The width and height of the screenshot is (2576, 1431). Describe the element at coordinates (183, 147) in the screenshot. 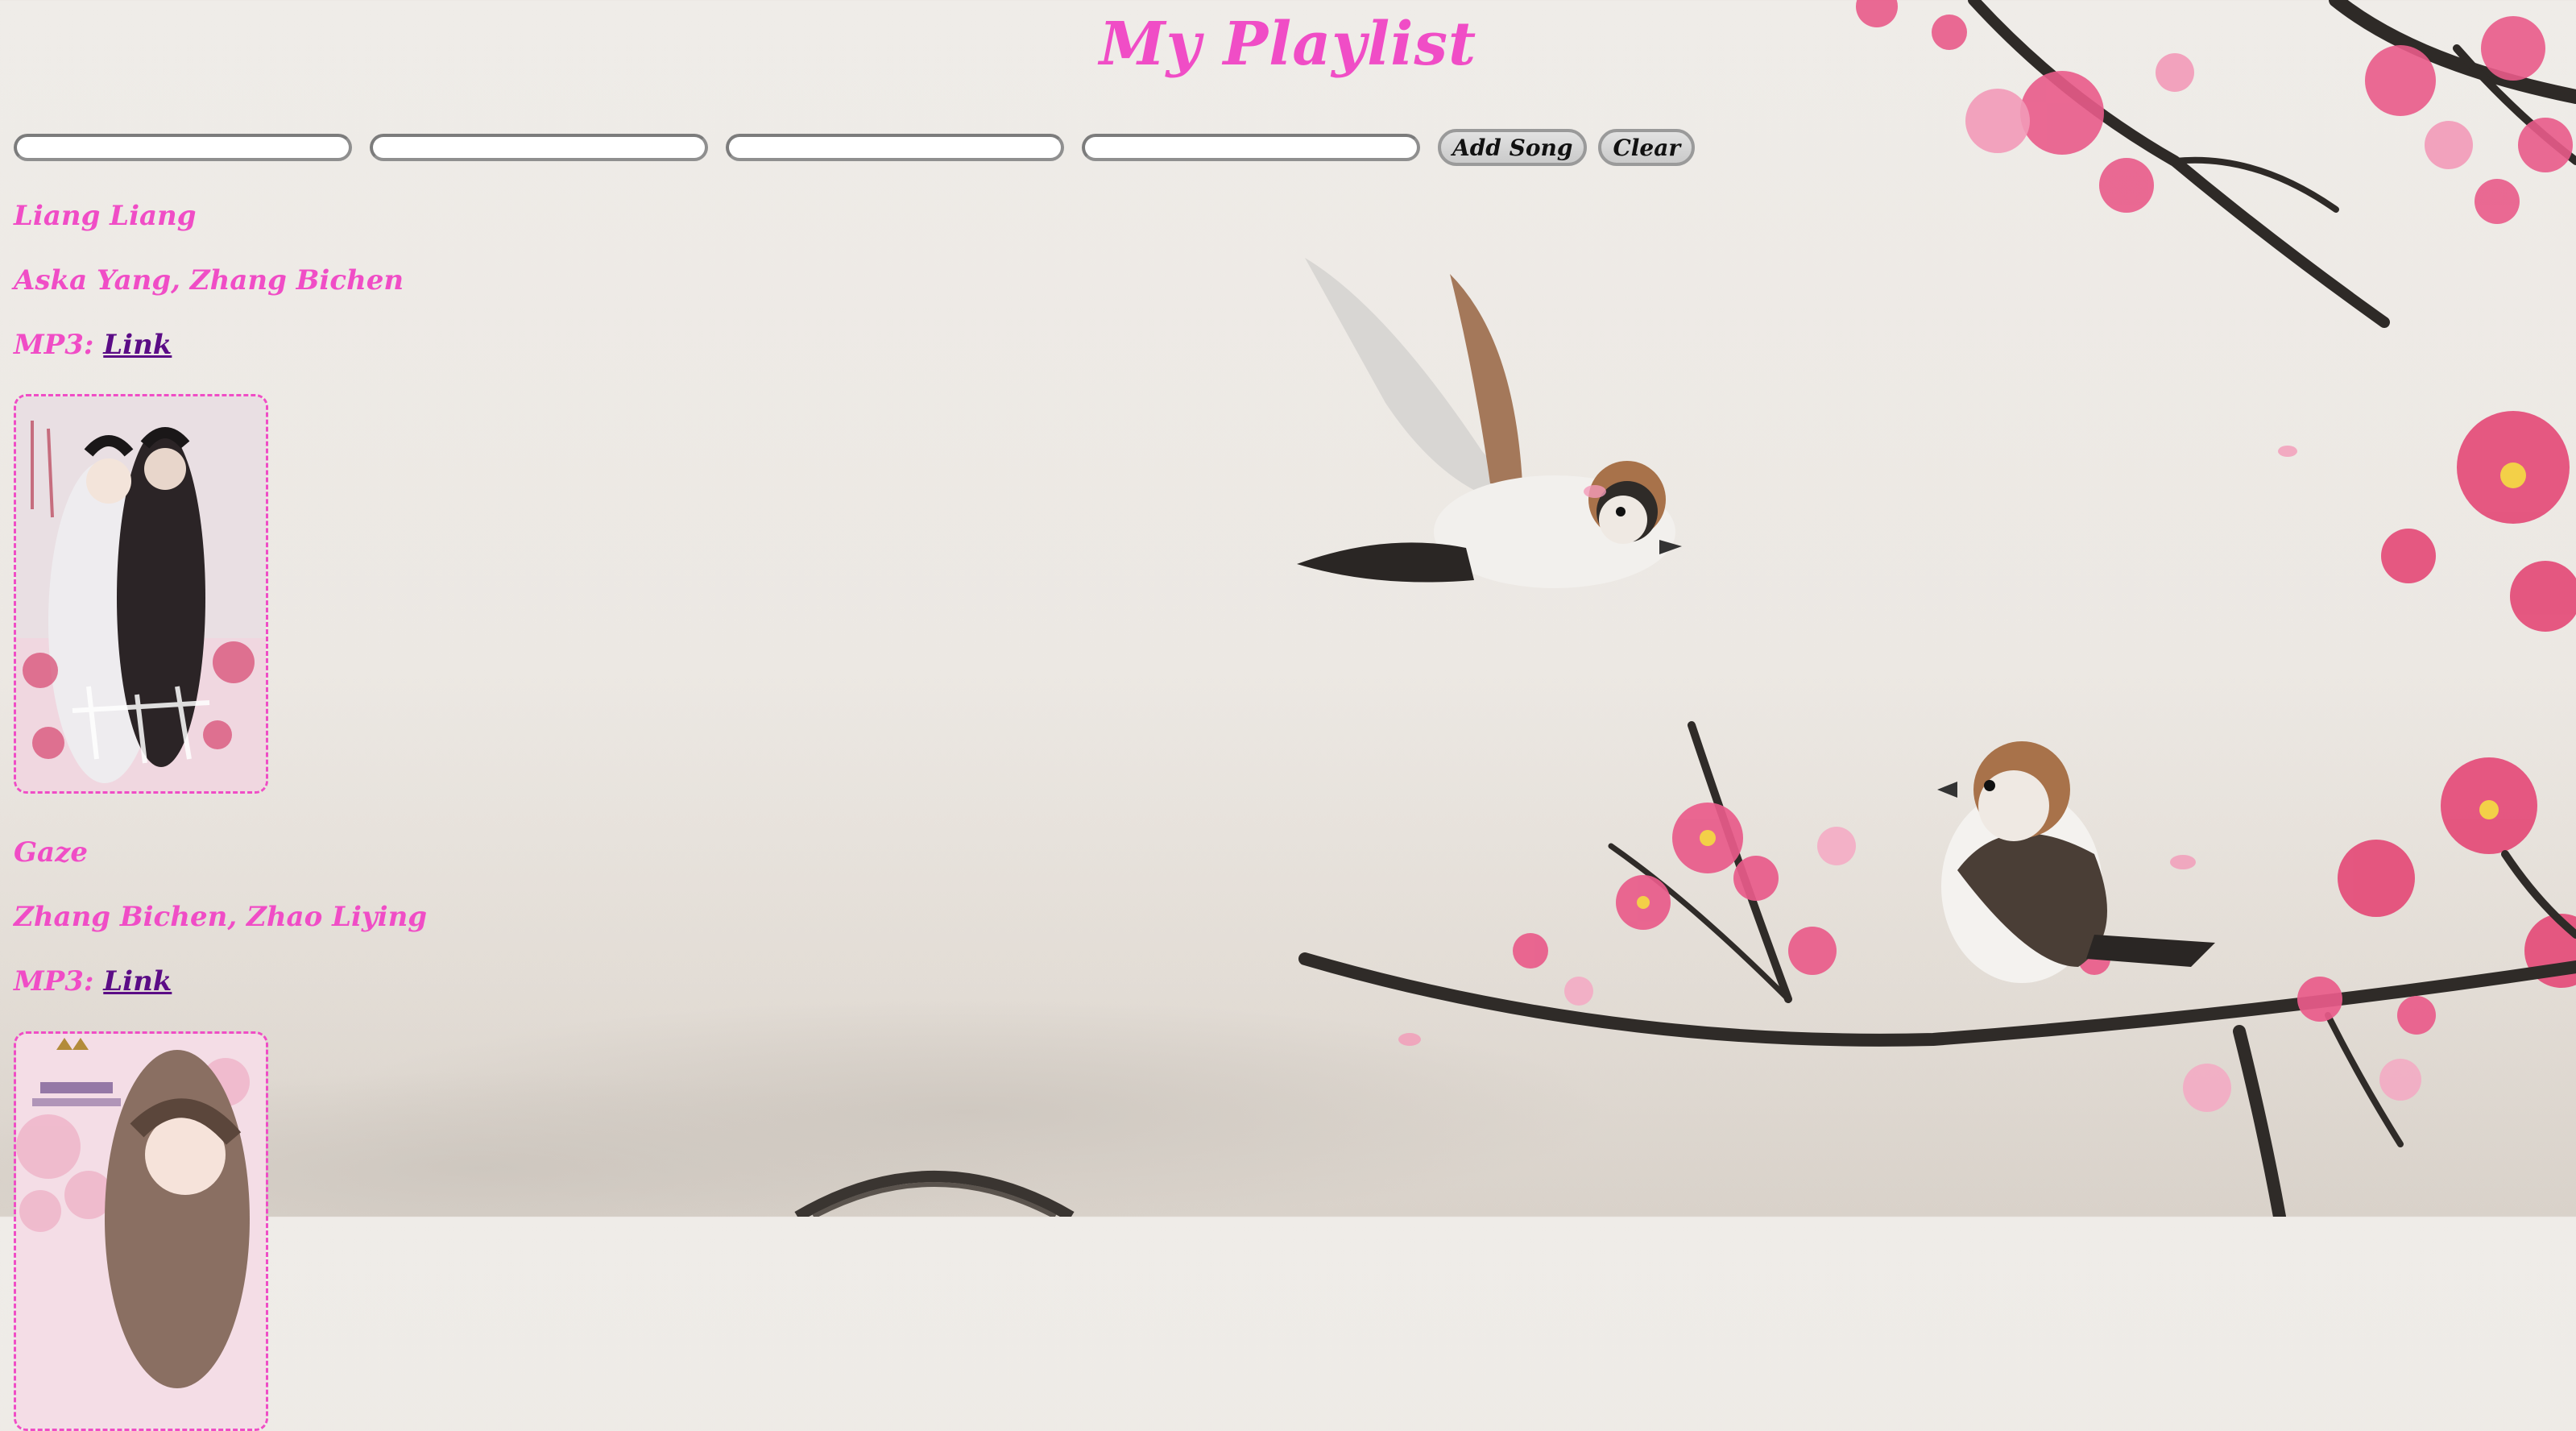

I see `song-title-input` at that location.